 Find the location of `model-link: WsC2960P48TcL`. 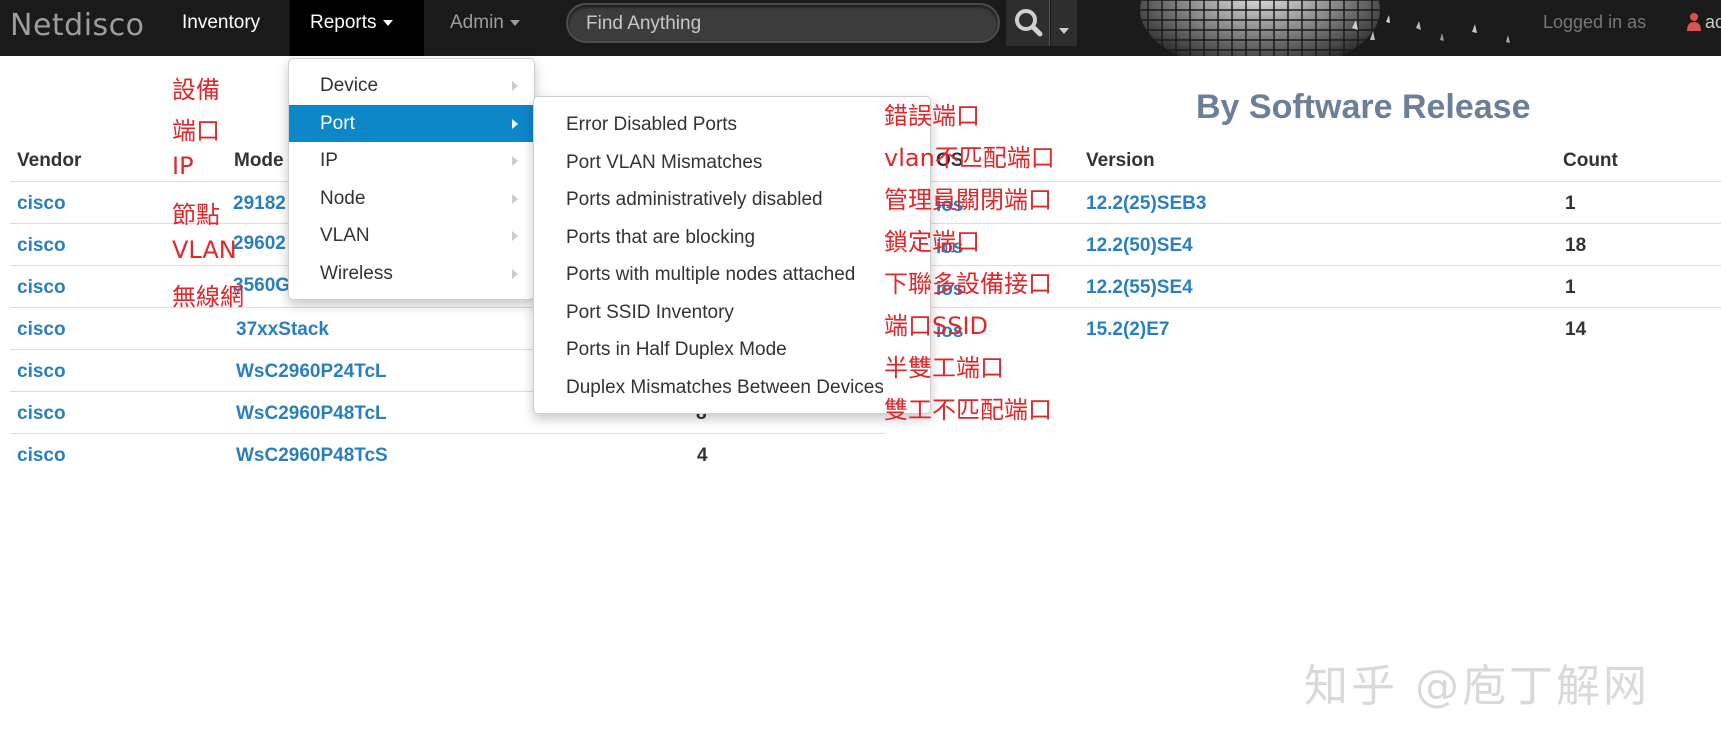

model-link: WsC2960P48TcL is located at coordinates (311, 414).